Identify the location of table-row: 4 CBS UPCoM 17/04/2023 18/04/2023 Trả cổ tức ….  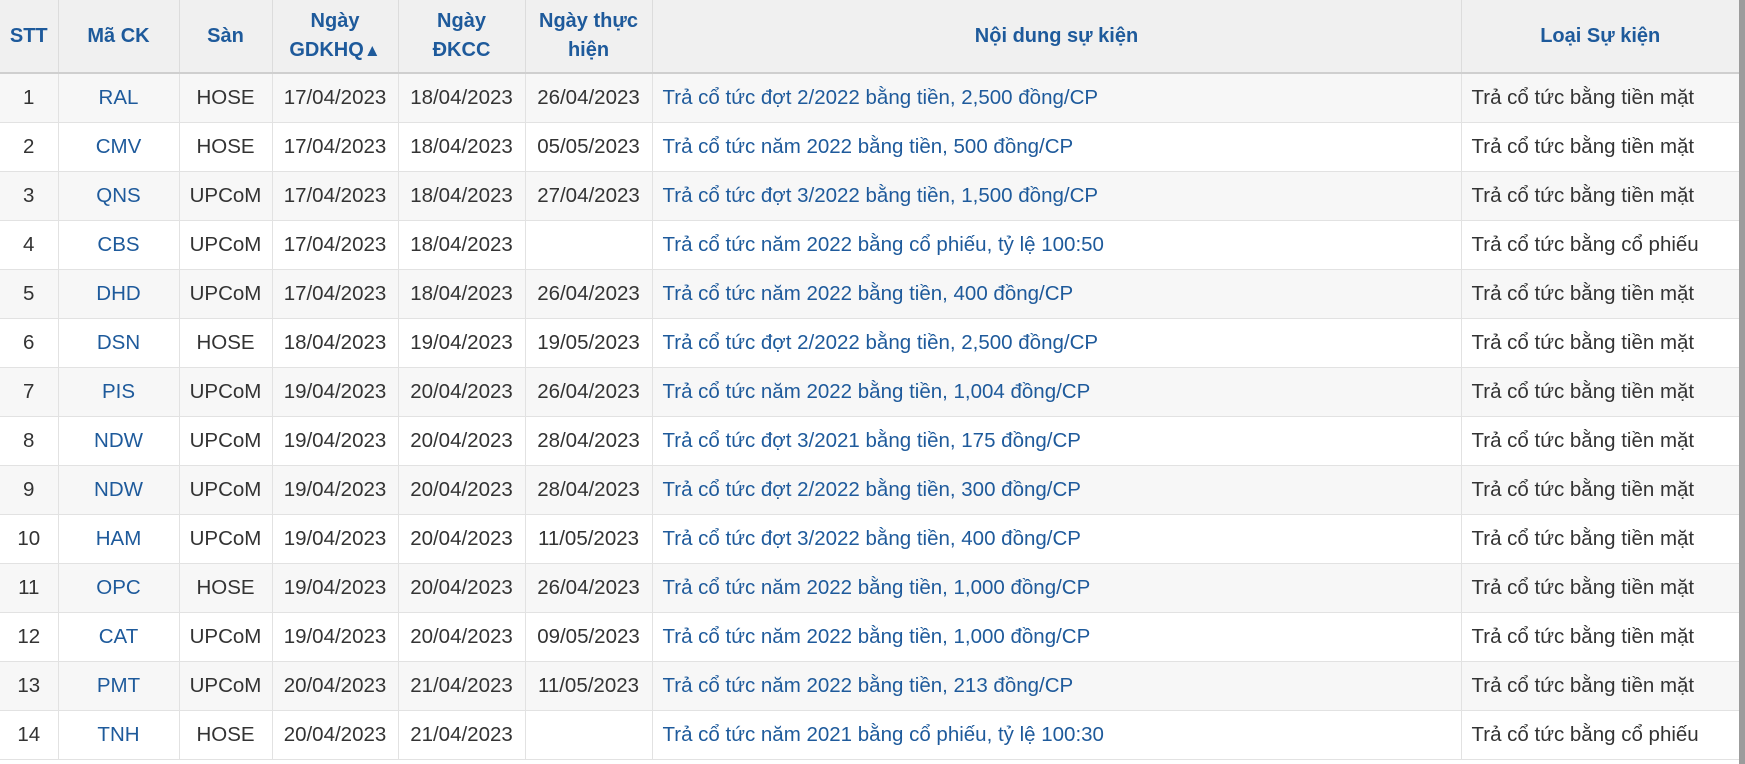
(869, 245).